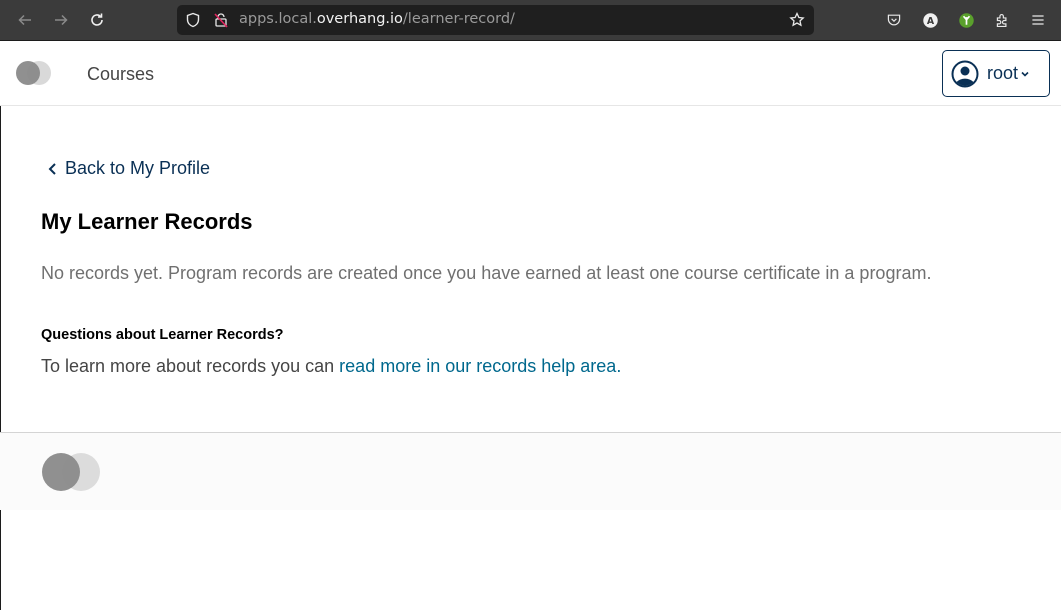 This screenshot has height=610, width=1061. I want to click on help-heading: Questions about Learner Records?, so click(162, 335).